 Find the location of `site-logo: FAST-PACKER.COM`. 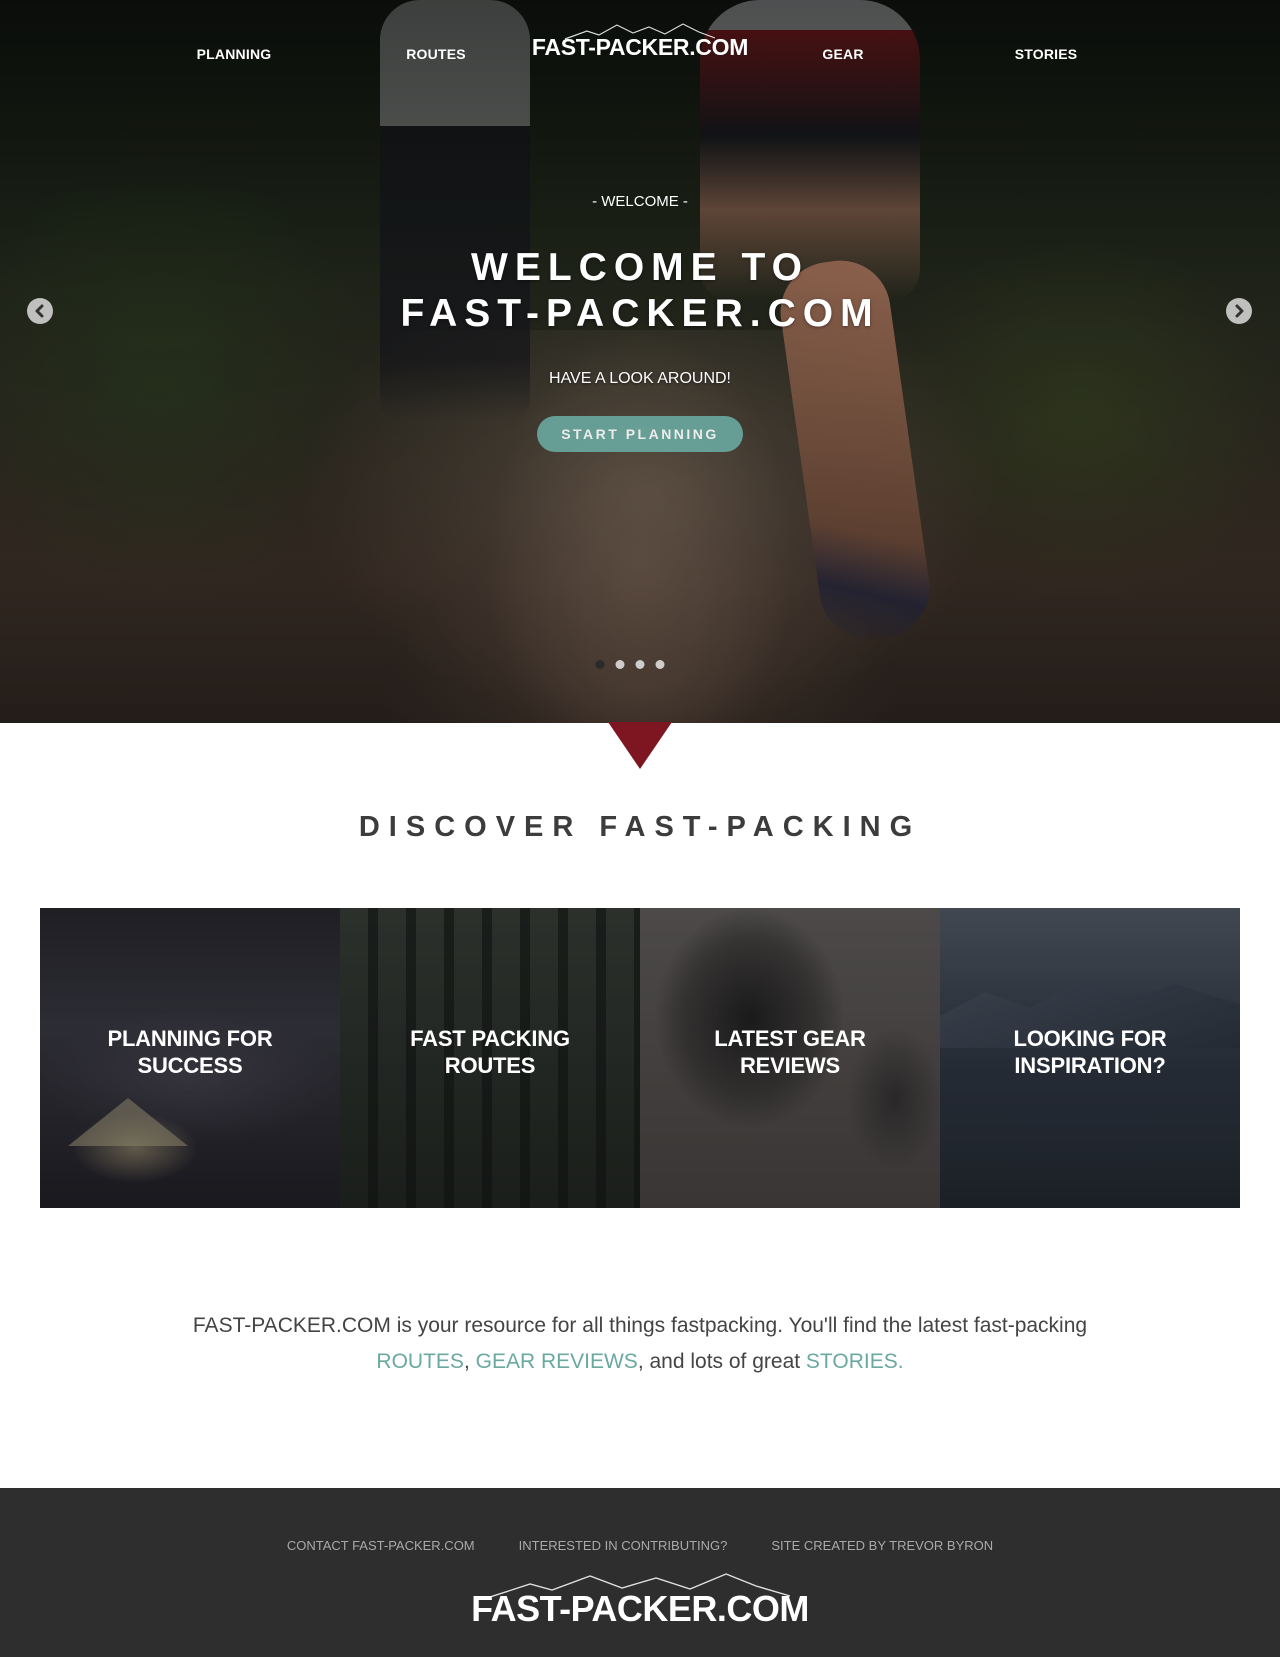

site-logo: FAST-PACKER.COM is located at coordinates (640, 41).